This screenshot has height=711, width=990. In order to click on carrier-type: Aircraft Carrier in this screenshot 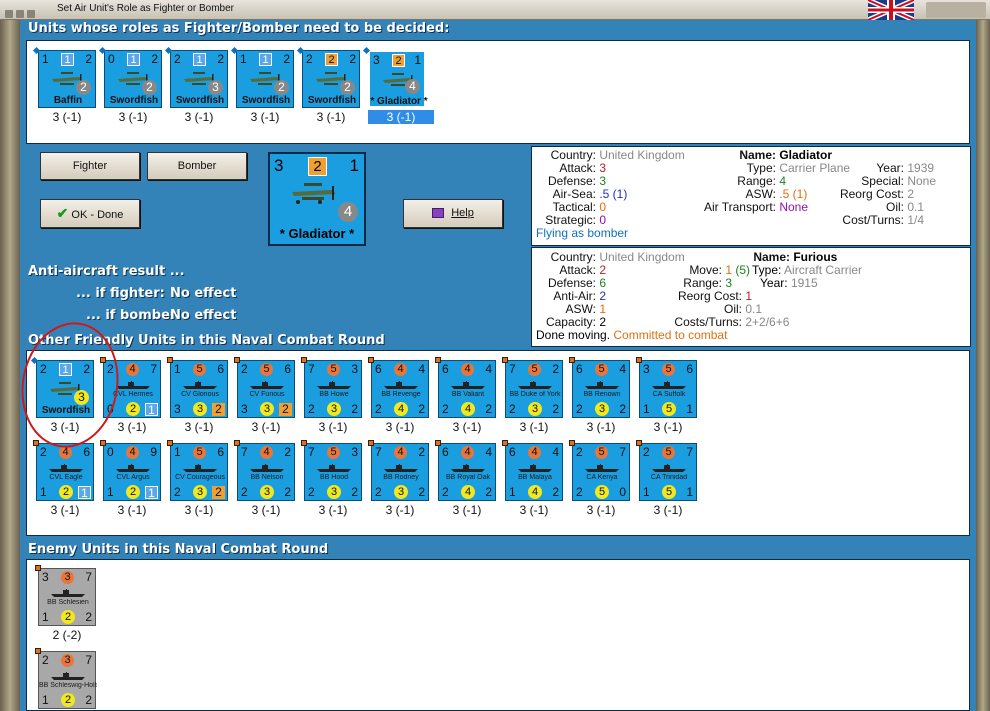, I will do `click(823, 270)`.